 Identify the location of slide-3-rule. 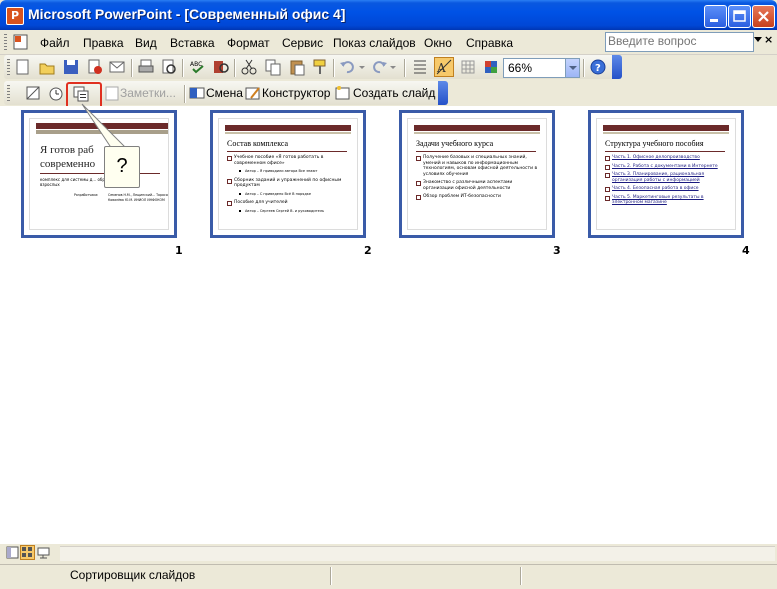
(476, 151).